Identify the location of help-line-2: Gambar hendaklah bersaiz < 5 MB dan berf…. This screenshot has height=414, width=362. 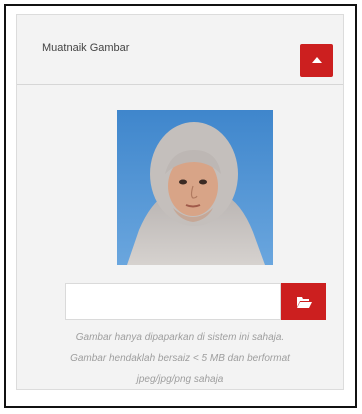
(180, 358).